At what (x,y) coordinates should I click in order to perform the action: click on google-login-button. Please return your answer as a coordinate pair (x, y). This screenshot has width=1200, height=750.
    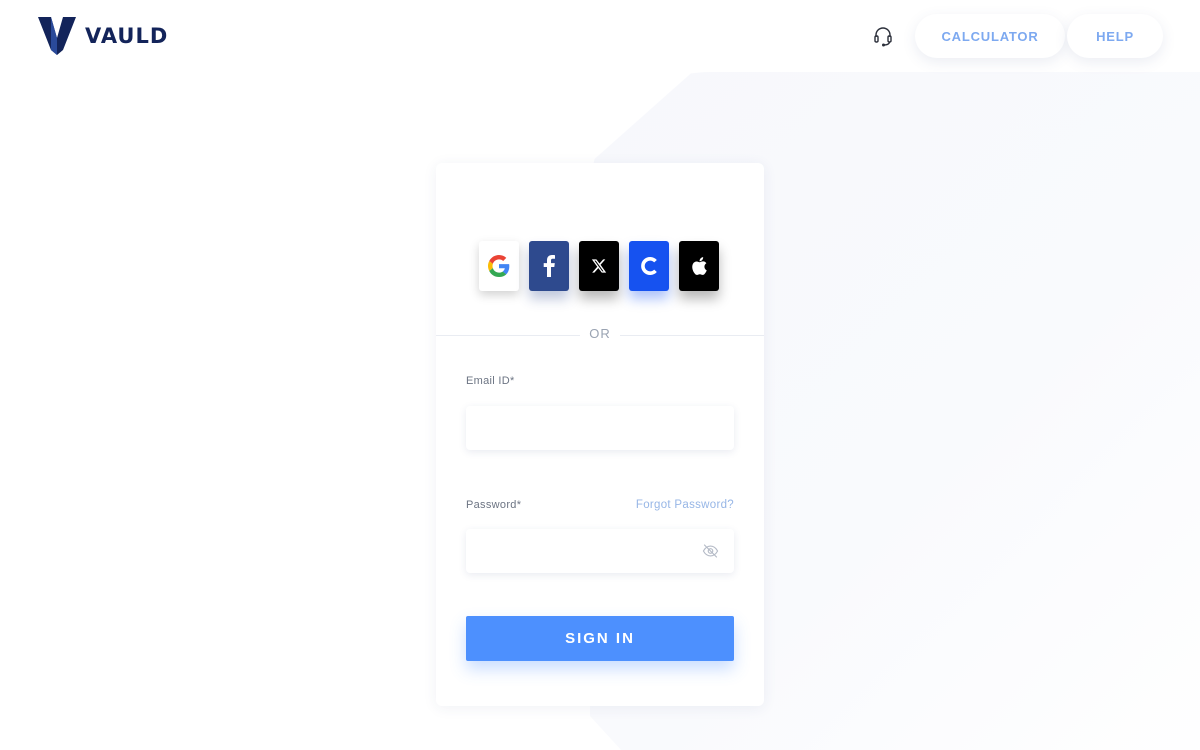
    Looking at the image, I should click on (499, 266).